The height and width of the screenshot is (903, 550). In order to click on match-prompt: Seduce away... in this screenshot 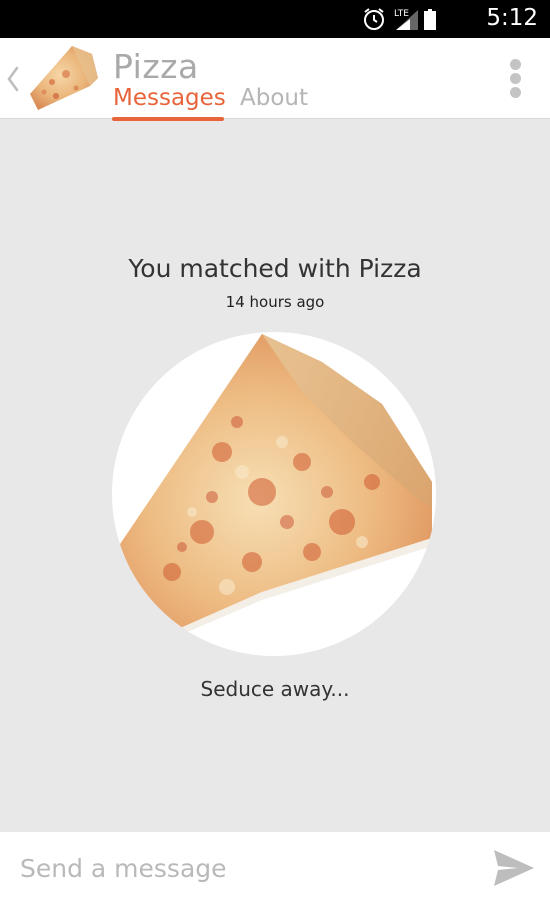, I will do `click(275, 689)`.